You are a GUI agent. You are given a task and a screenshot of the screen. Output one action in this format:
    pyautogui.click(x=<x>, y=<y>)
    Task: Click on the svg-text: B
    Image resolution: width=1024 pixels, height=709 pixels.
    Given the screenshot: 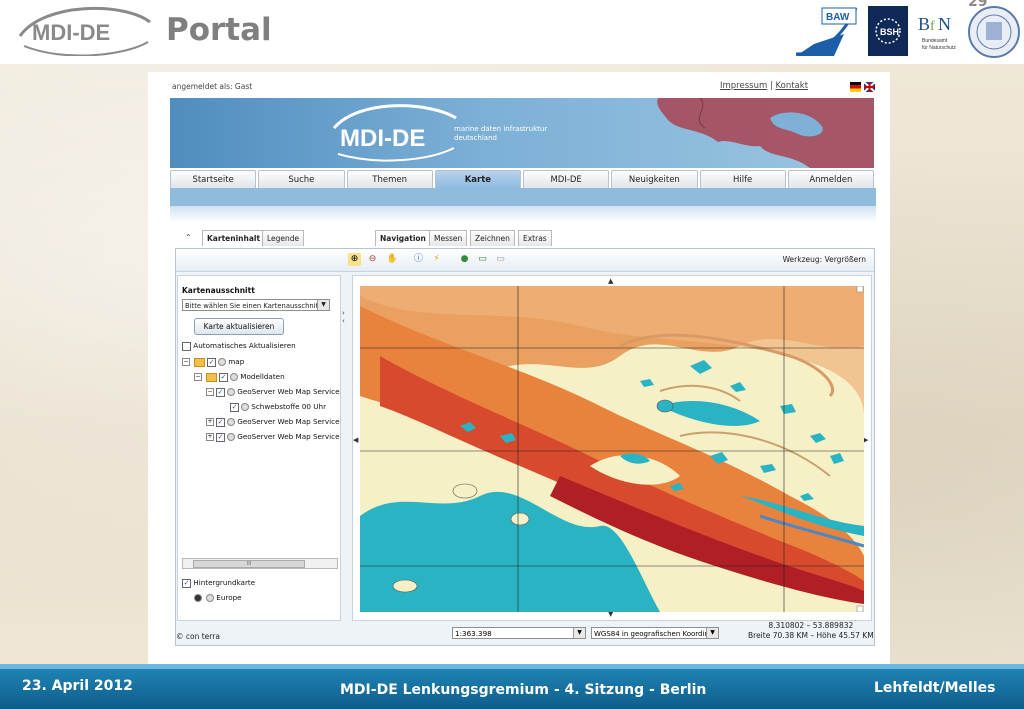 What is the action you would take?
    pyautogui.click(x=924, y=24)
    